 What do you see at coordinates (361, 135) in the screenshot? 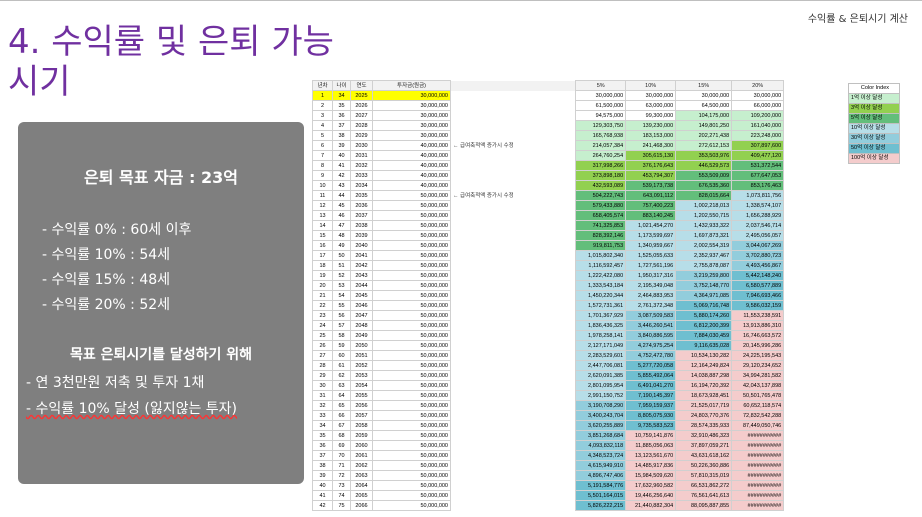
I see `table-cell: 2029` at bounding box center [361, 135].